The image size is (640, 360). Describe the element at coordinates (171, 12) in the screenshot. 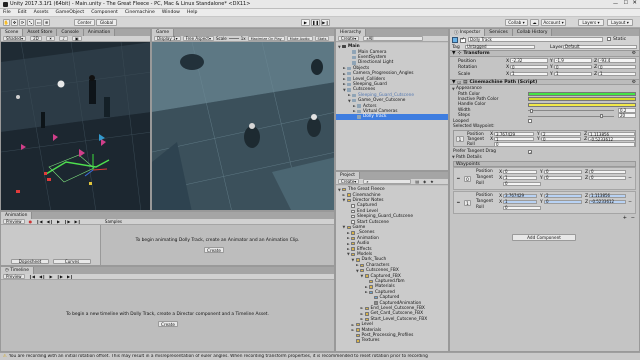

I see `menu-item-window: Window` at that location.